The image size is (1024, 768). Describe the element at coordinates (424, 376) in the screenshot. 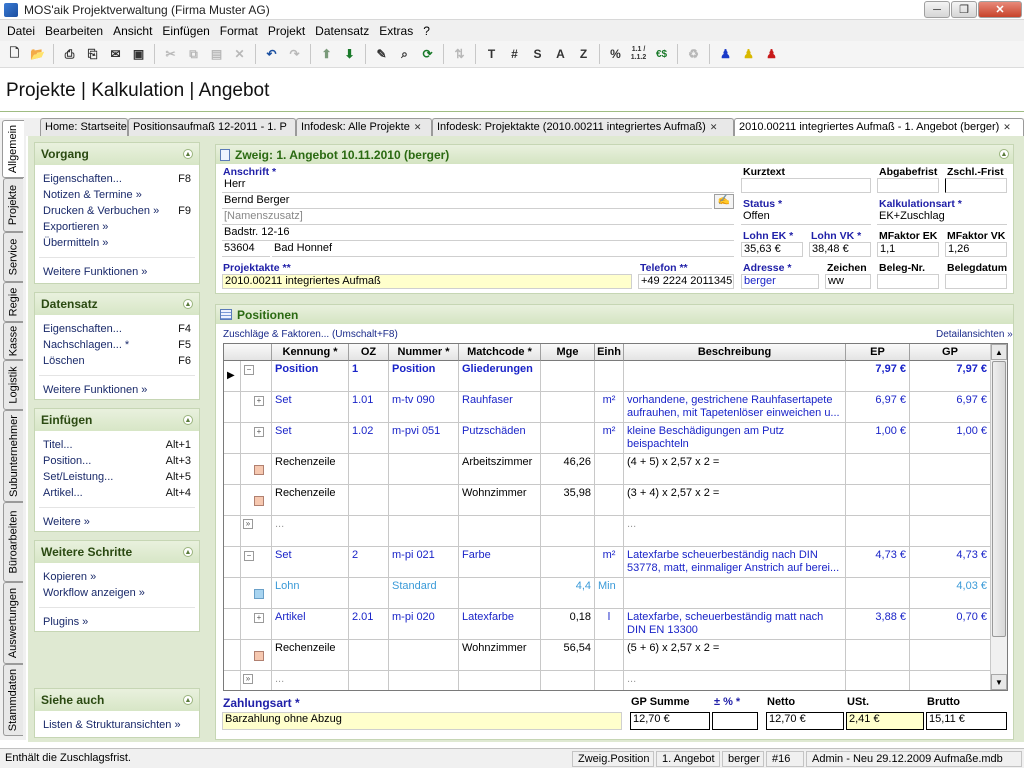

I see `cell-nummer: Position` at that location.